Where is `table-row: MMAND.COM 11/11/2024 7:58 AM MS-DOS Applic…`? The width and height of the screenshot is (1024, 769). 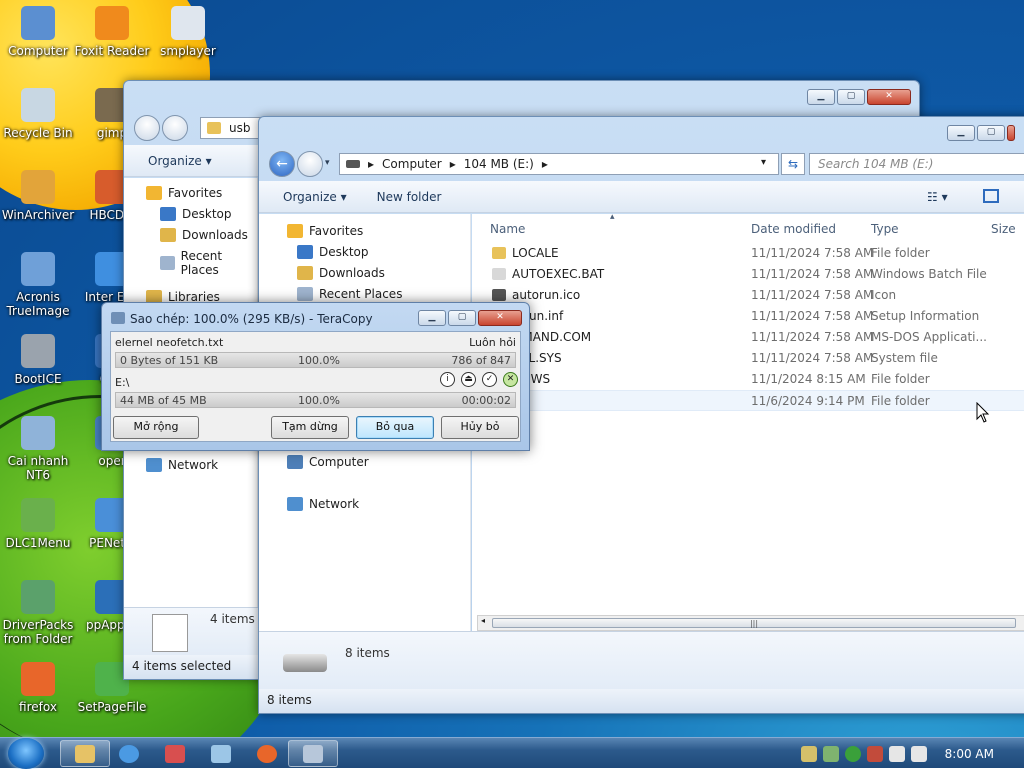
table-row: MMAND.COM 11/11/2024 7:58 AM MS-DOS Applic… is located at coordinates (748, 337).